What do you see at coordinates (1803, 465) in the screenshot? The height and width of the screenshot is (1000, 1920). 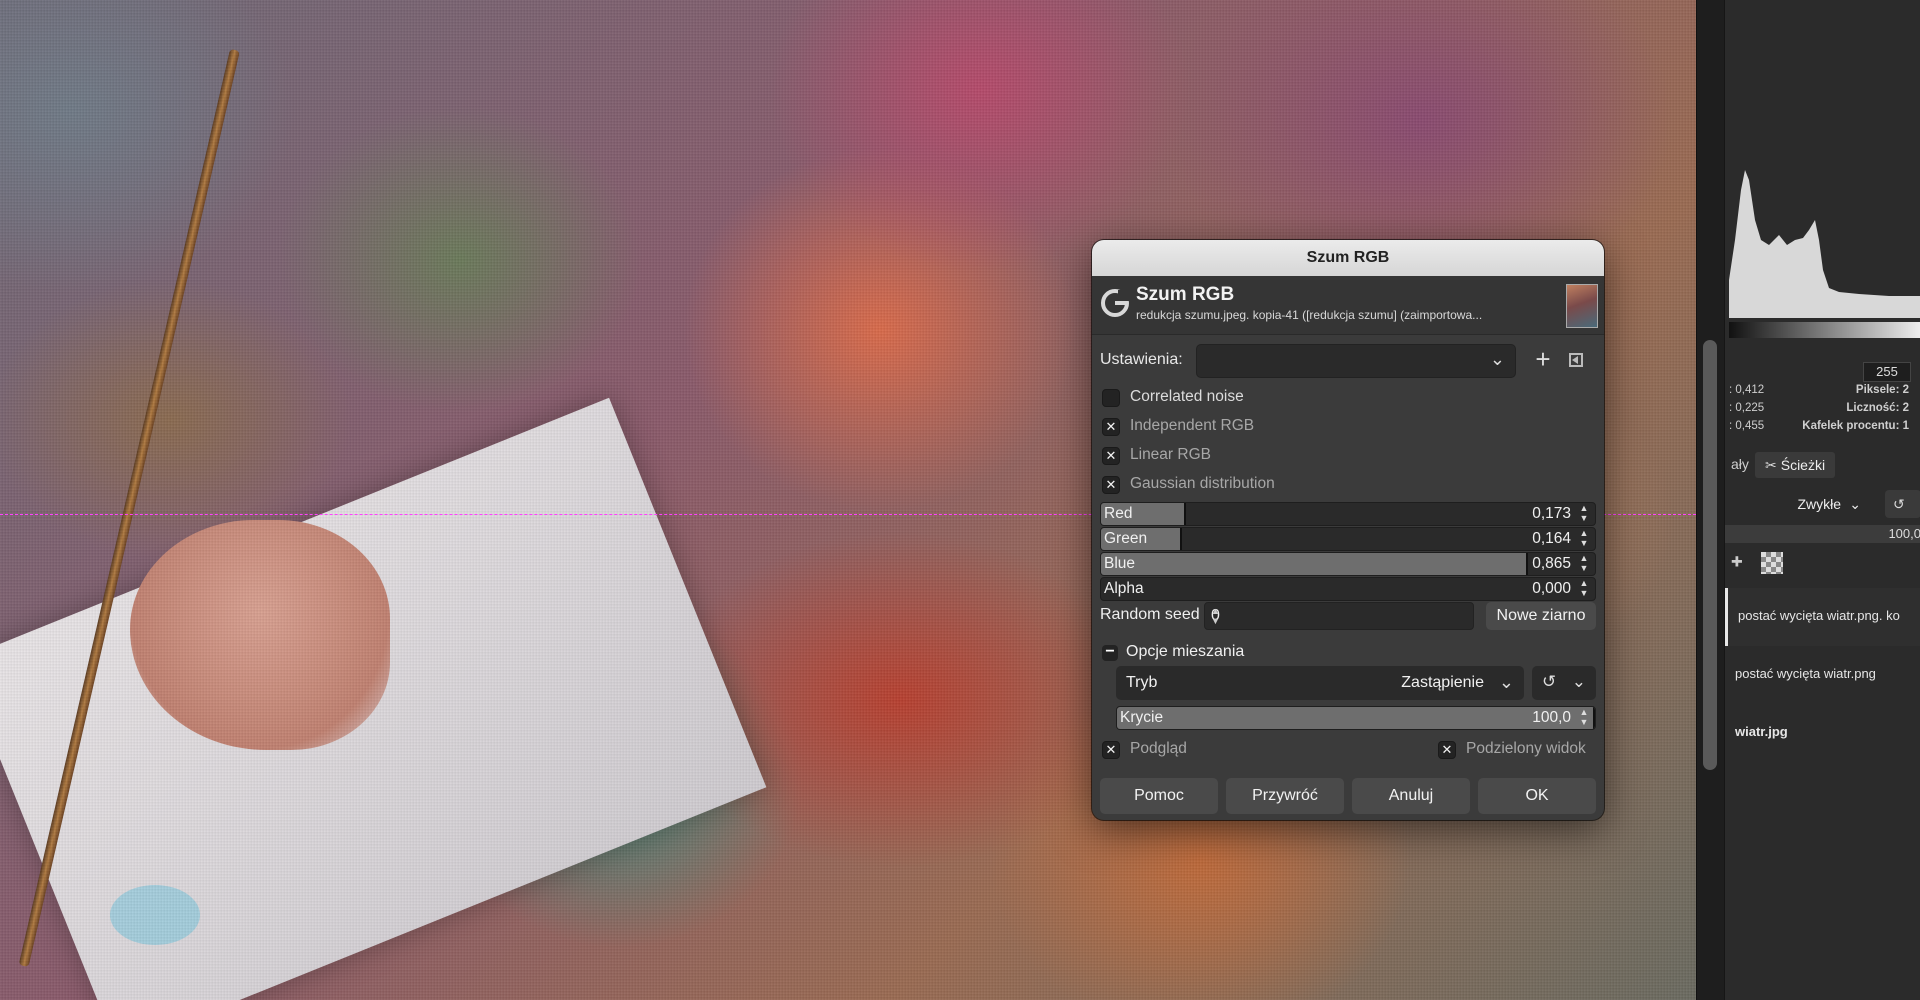 I see `tab-paths-label: Ścieżki` at bounding box center [1803, 465].